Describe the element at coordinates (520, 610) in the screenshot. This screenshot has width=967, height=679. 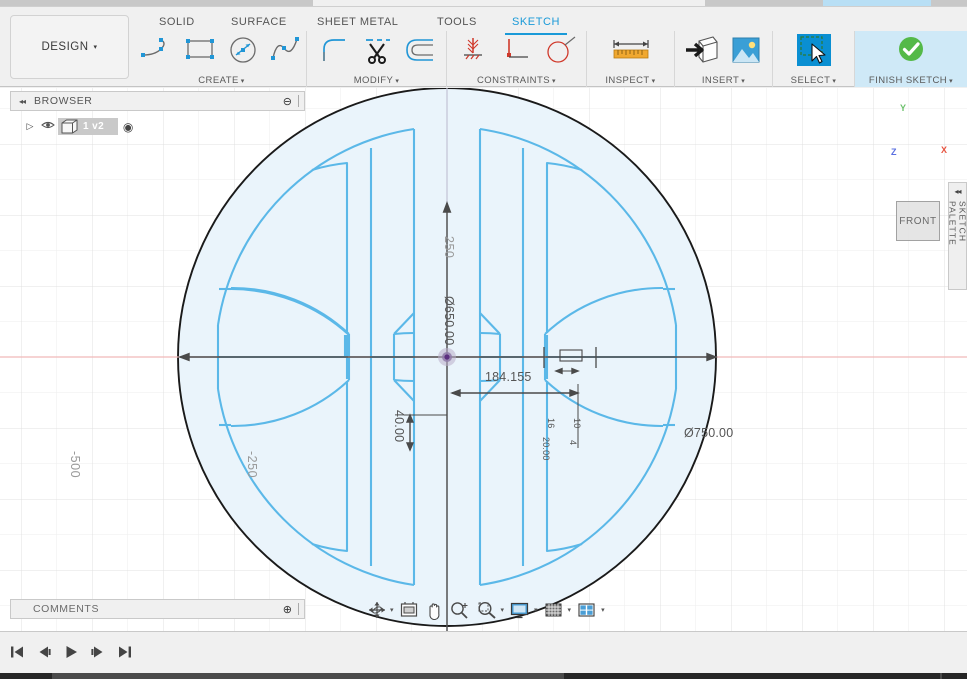
I see `display-settings-icon` at that location.